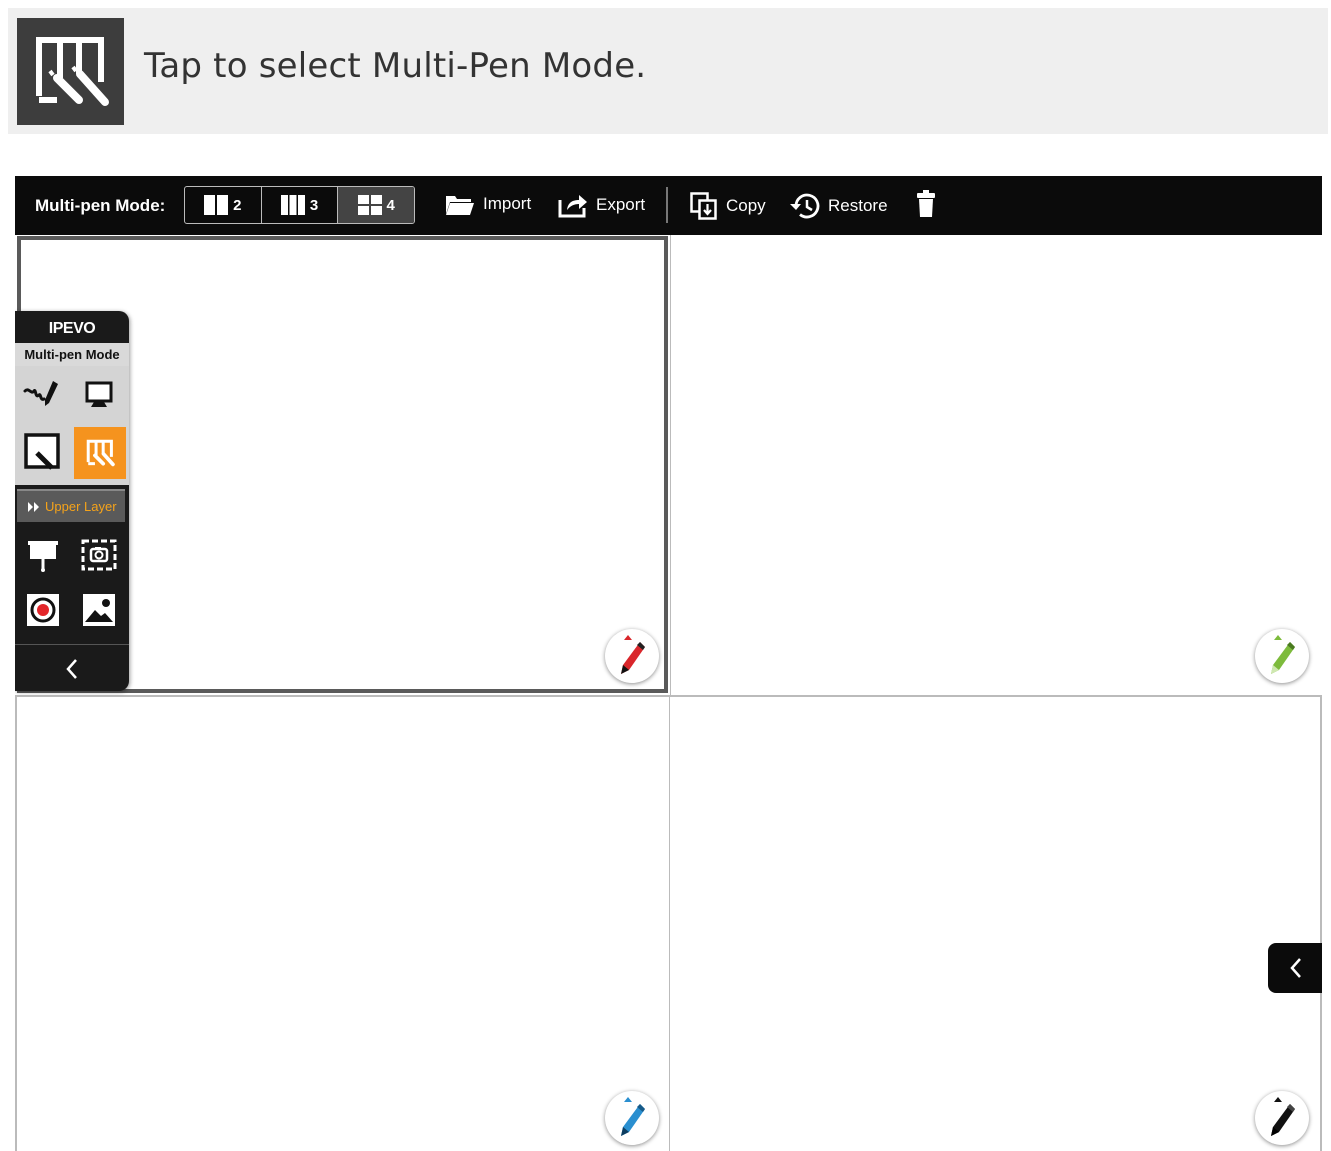  Describe the element at coordinates (237, 205) in the screenshot. I see `split-2-label: 2` at that location.